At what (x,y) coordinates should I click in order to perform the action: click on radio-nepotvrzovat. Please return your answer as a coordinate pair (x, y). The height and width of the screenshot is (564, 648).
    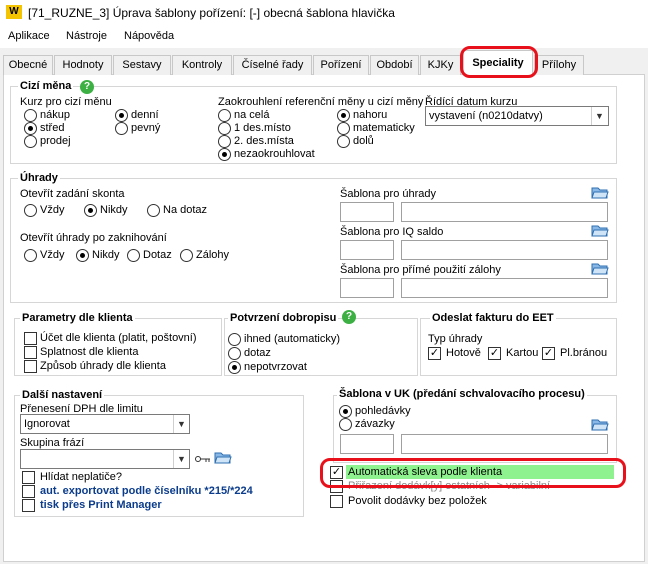
    Looking at the image, I should click on (234, 367).